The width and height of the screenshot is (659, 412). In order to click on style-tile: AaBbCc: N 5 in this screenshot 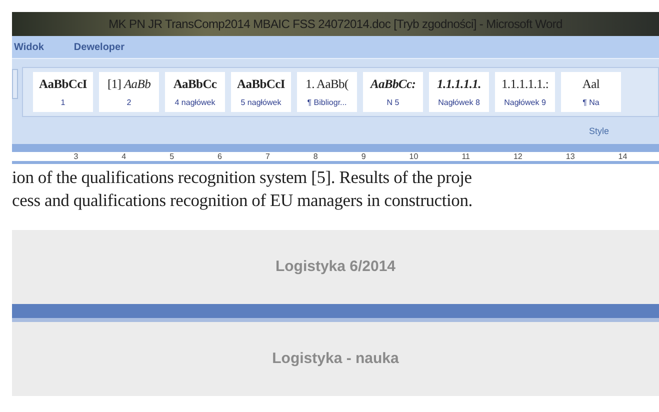, I will do `click(393, 92)`.